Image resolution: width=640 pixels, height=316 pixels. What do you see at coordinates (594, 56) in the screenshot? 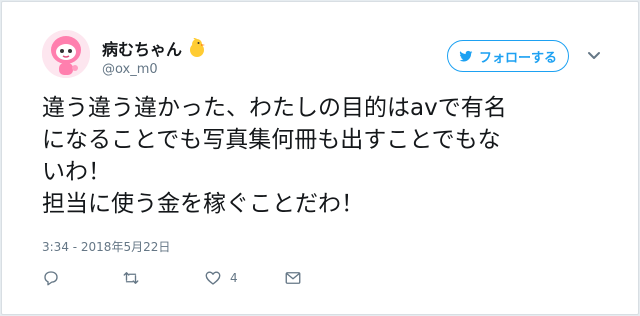
I see `chevron-down-icon` at bounding box center [594, 56].